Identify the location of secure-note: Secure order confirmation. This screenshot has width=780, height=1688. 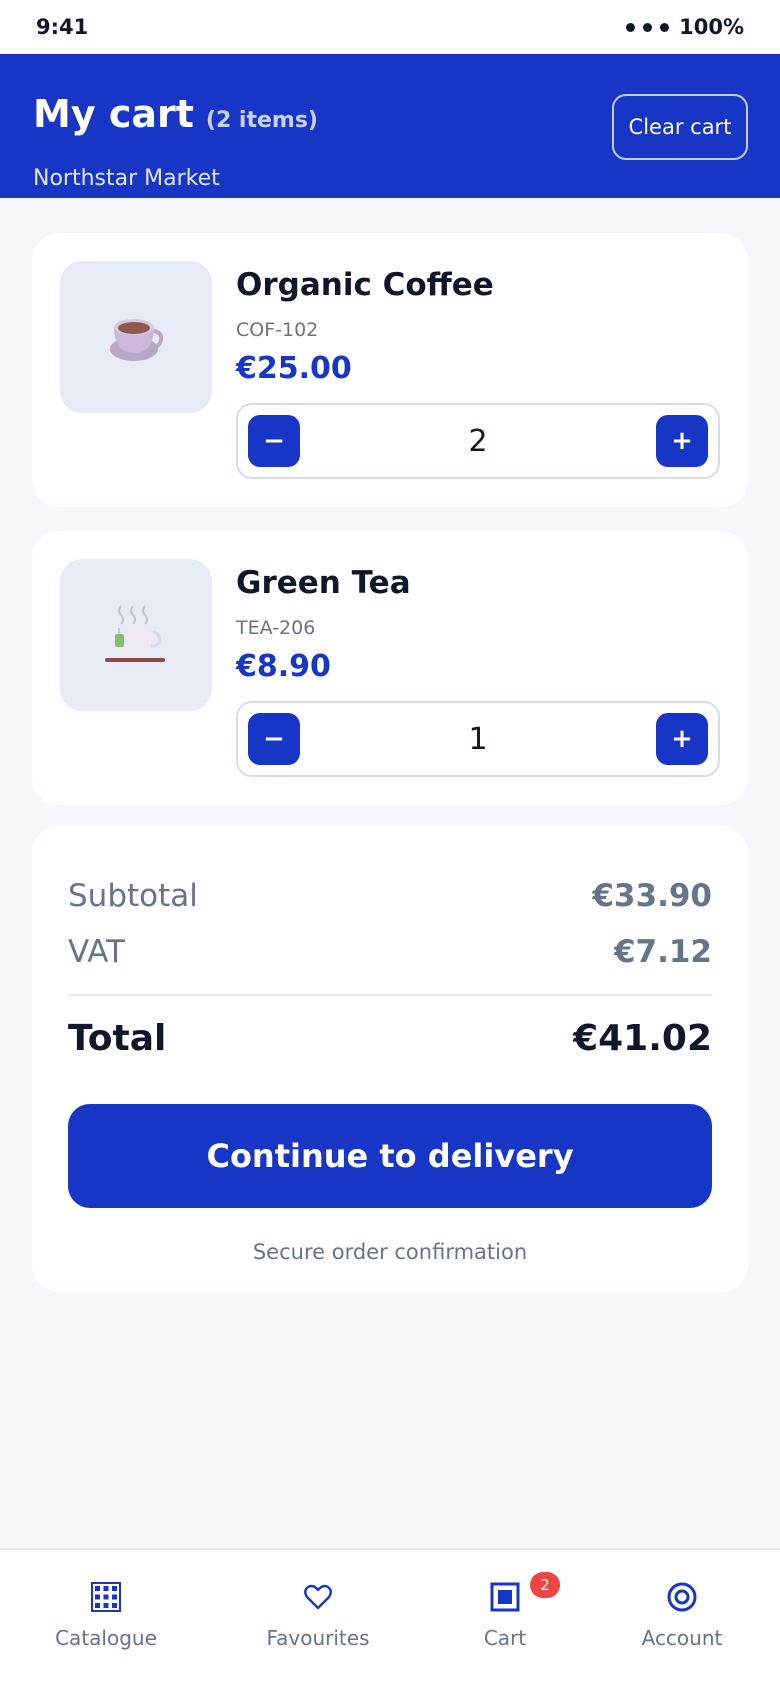
(390, 1252).